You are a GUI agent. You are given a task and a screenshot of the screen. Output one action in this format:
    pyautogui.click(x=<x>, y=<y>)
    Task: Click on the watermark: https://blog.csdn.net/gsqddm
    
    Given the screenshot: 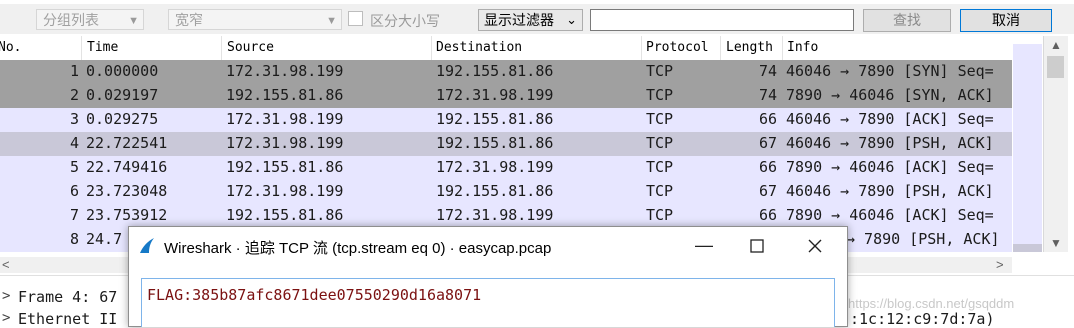 What is the action you would take?
    pyautogui.click(x=931, y=303)
    